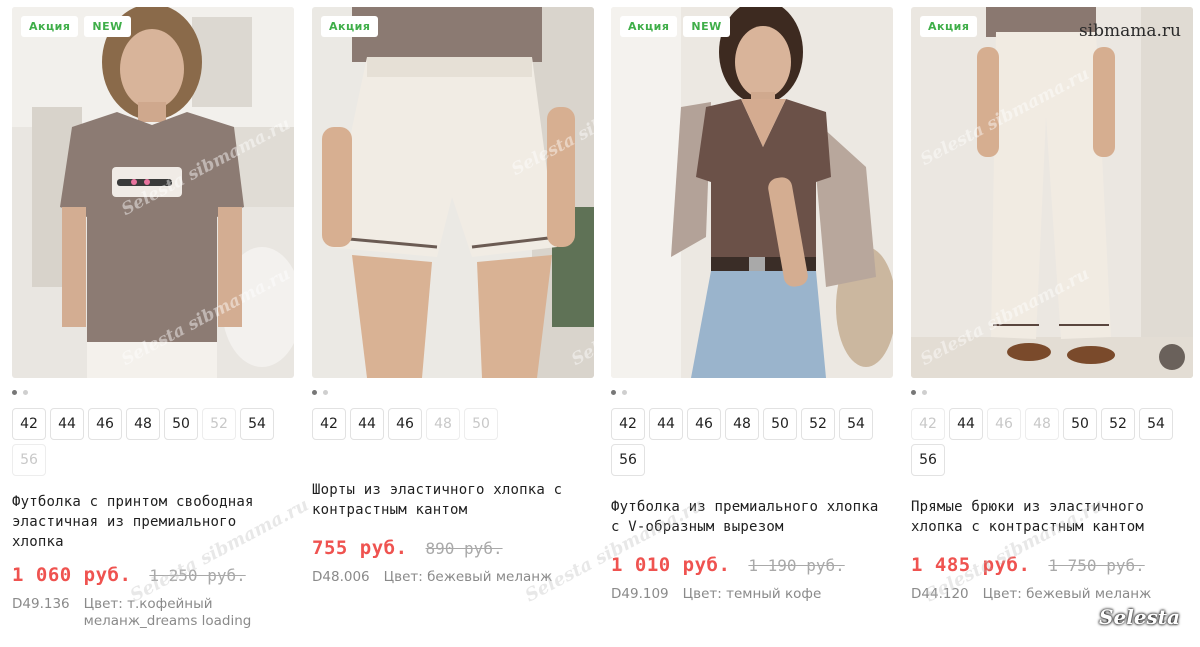  What do you see at coordinates (167, 612) in the screenshot?
I see `color-label: Цвет: т.кофейный меланж_dreams loading` at bounding box center [167, 612].